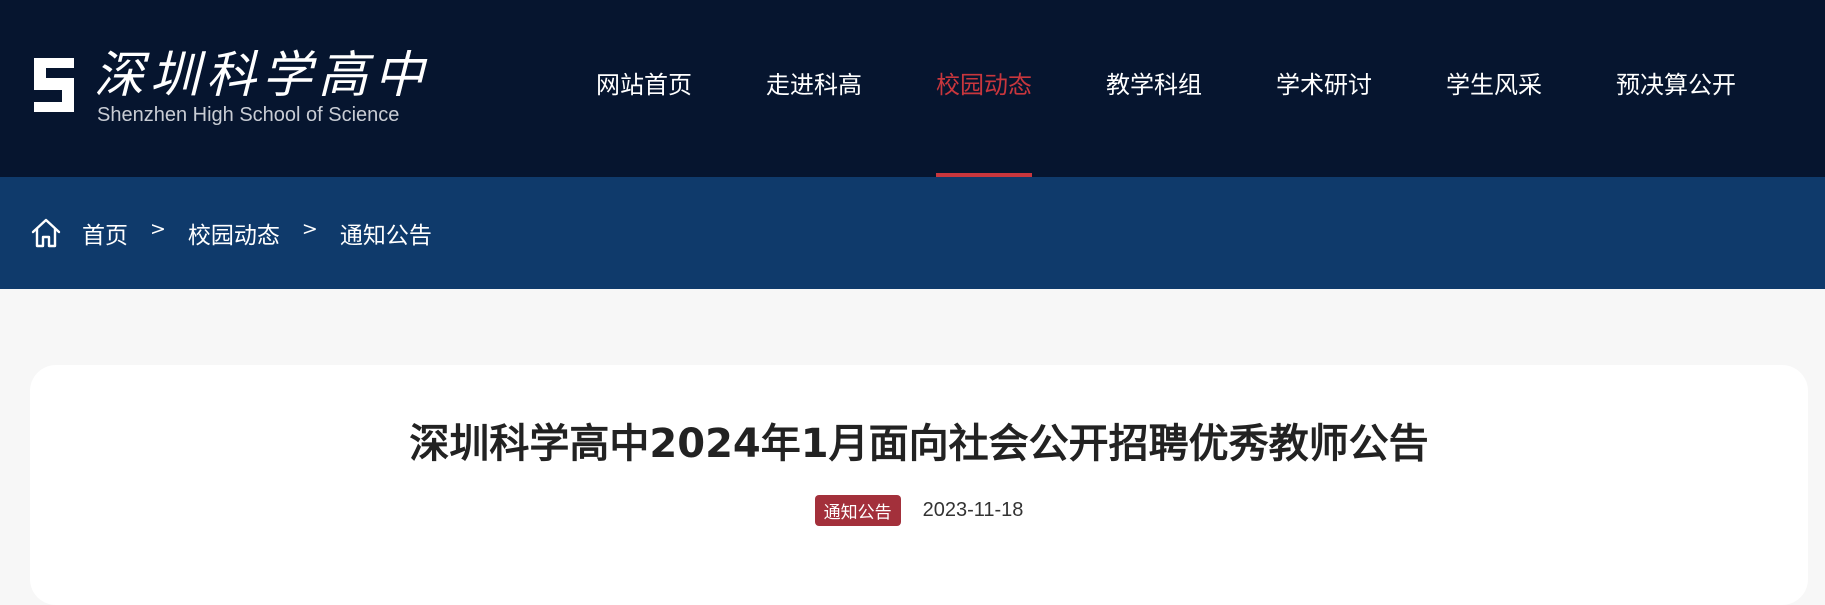  What do you see at coordinates (262, 75) in the screenshot?
I see `logo-chinese-name: 深圳科学高中` at bounding box center [262, 75].